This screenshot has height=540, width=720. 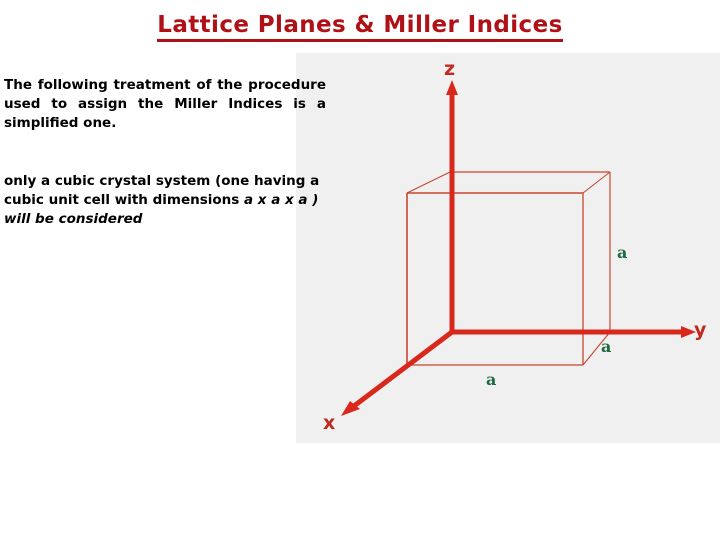 I want to click on axis-label-x: x, so click(x=329, y=423).